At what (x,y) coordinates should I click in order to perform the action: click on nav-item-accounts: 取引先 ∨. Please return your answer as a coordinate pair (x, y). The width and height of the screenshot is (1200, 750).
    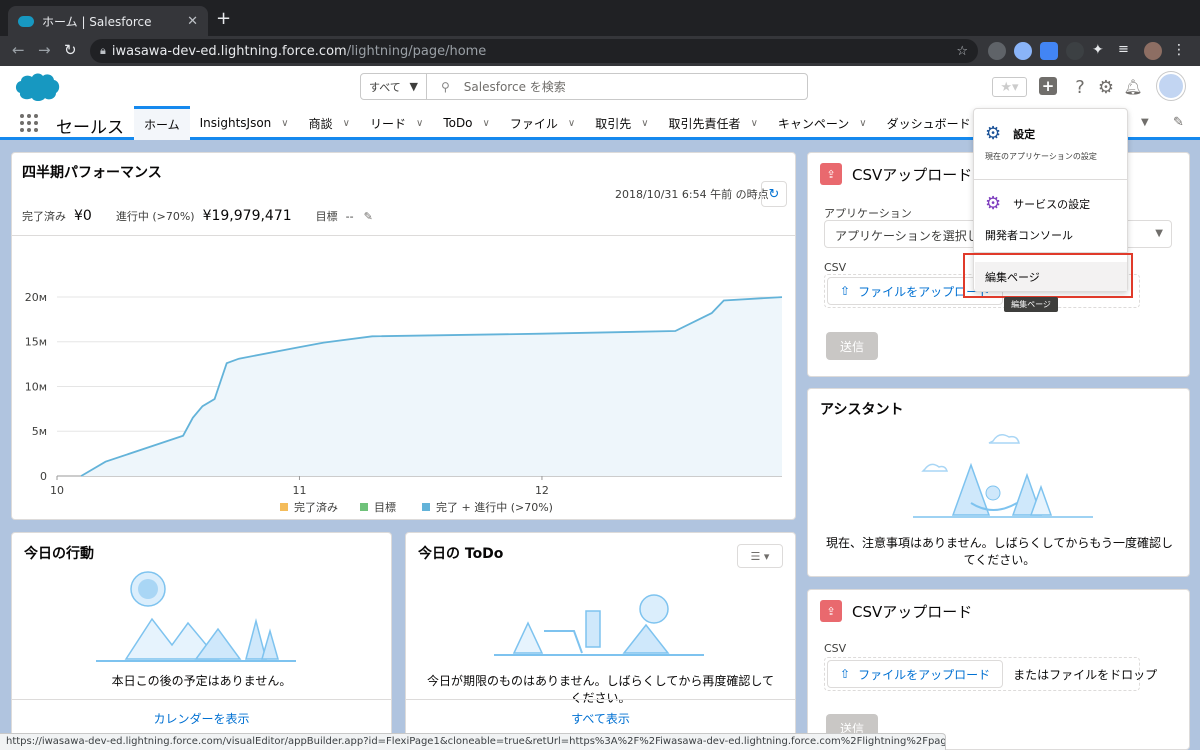
    Looking at the image, I should click on (621, 123).